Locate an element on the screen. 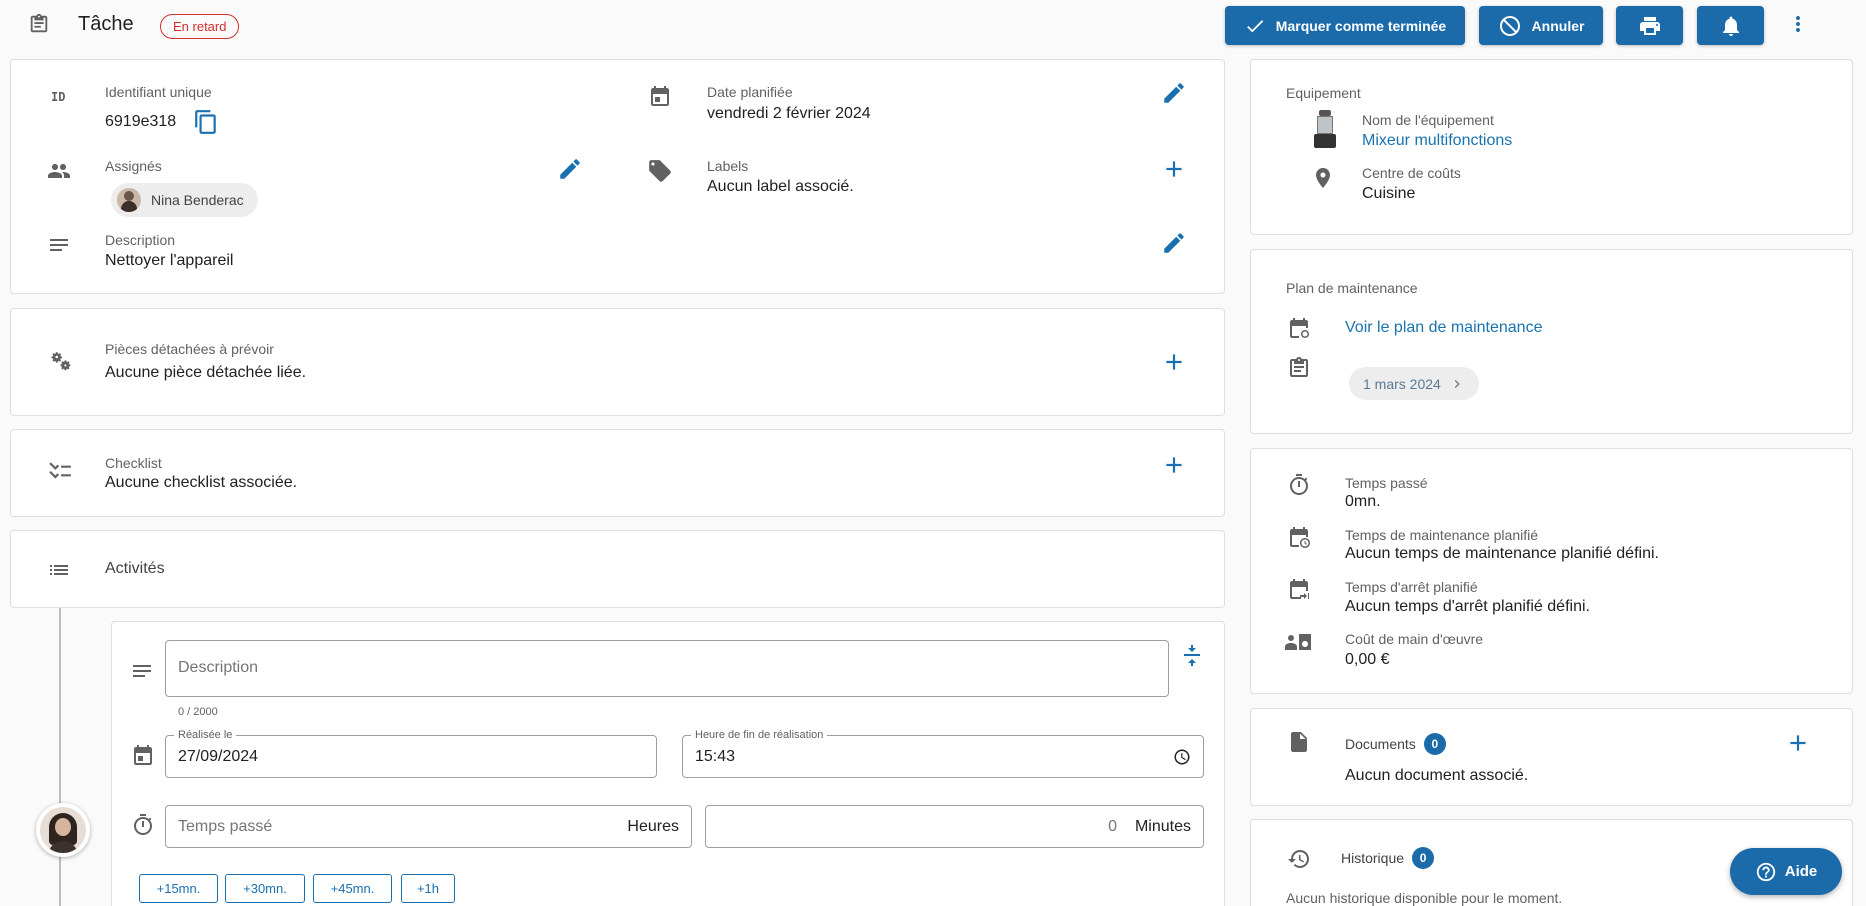 The width and height of the screenshot is (1866, 906). maintenance-plan-title: Plan de maintenance is located at coordinates (1352, 288).